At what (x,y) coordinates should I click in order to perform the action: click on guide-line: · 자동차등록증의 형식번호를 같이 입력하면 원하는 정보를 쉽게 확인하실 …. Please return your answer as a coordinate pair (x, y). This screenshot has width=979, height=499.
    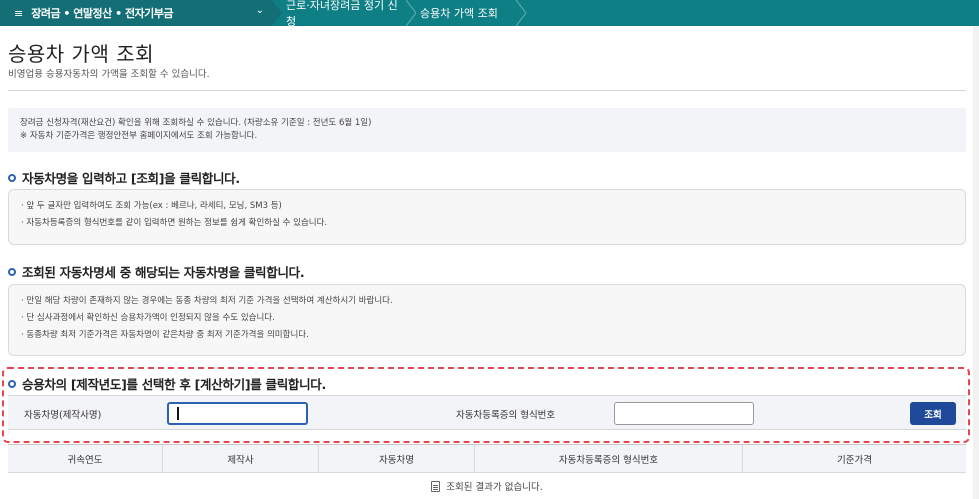
    Looking at the image, I should click on (174, 223).